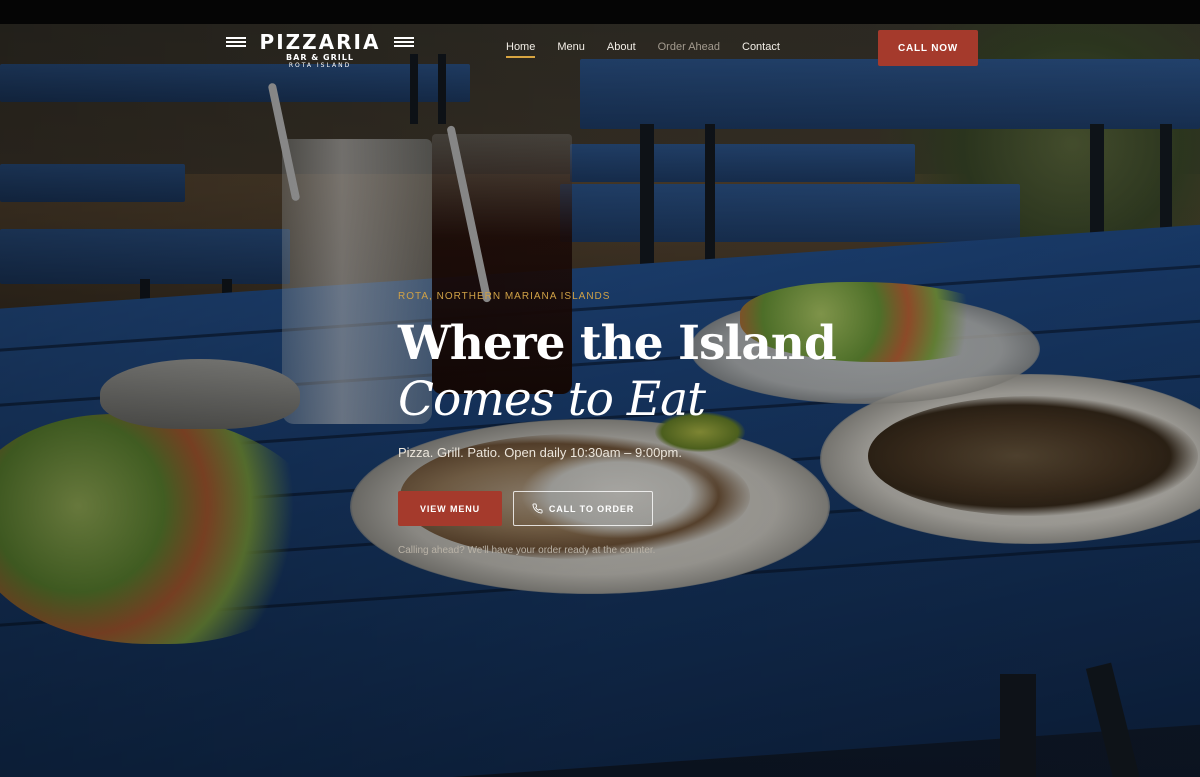 The width and height of the screenshot is (1200, 777). What do you see at coordinates (621, 49) in the screenshot?
I see `nav-about-link: About` at bounding box center [621, 49].